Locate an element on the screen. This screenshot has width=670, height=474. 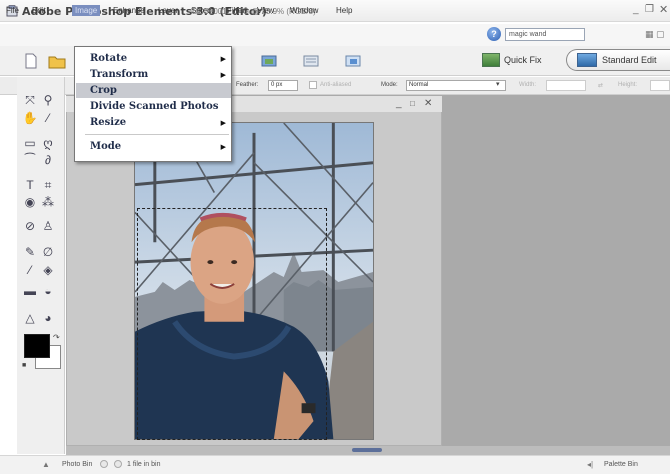
feather-input: 0 px is located at coordinates (283, 85).